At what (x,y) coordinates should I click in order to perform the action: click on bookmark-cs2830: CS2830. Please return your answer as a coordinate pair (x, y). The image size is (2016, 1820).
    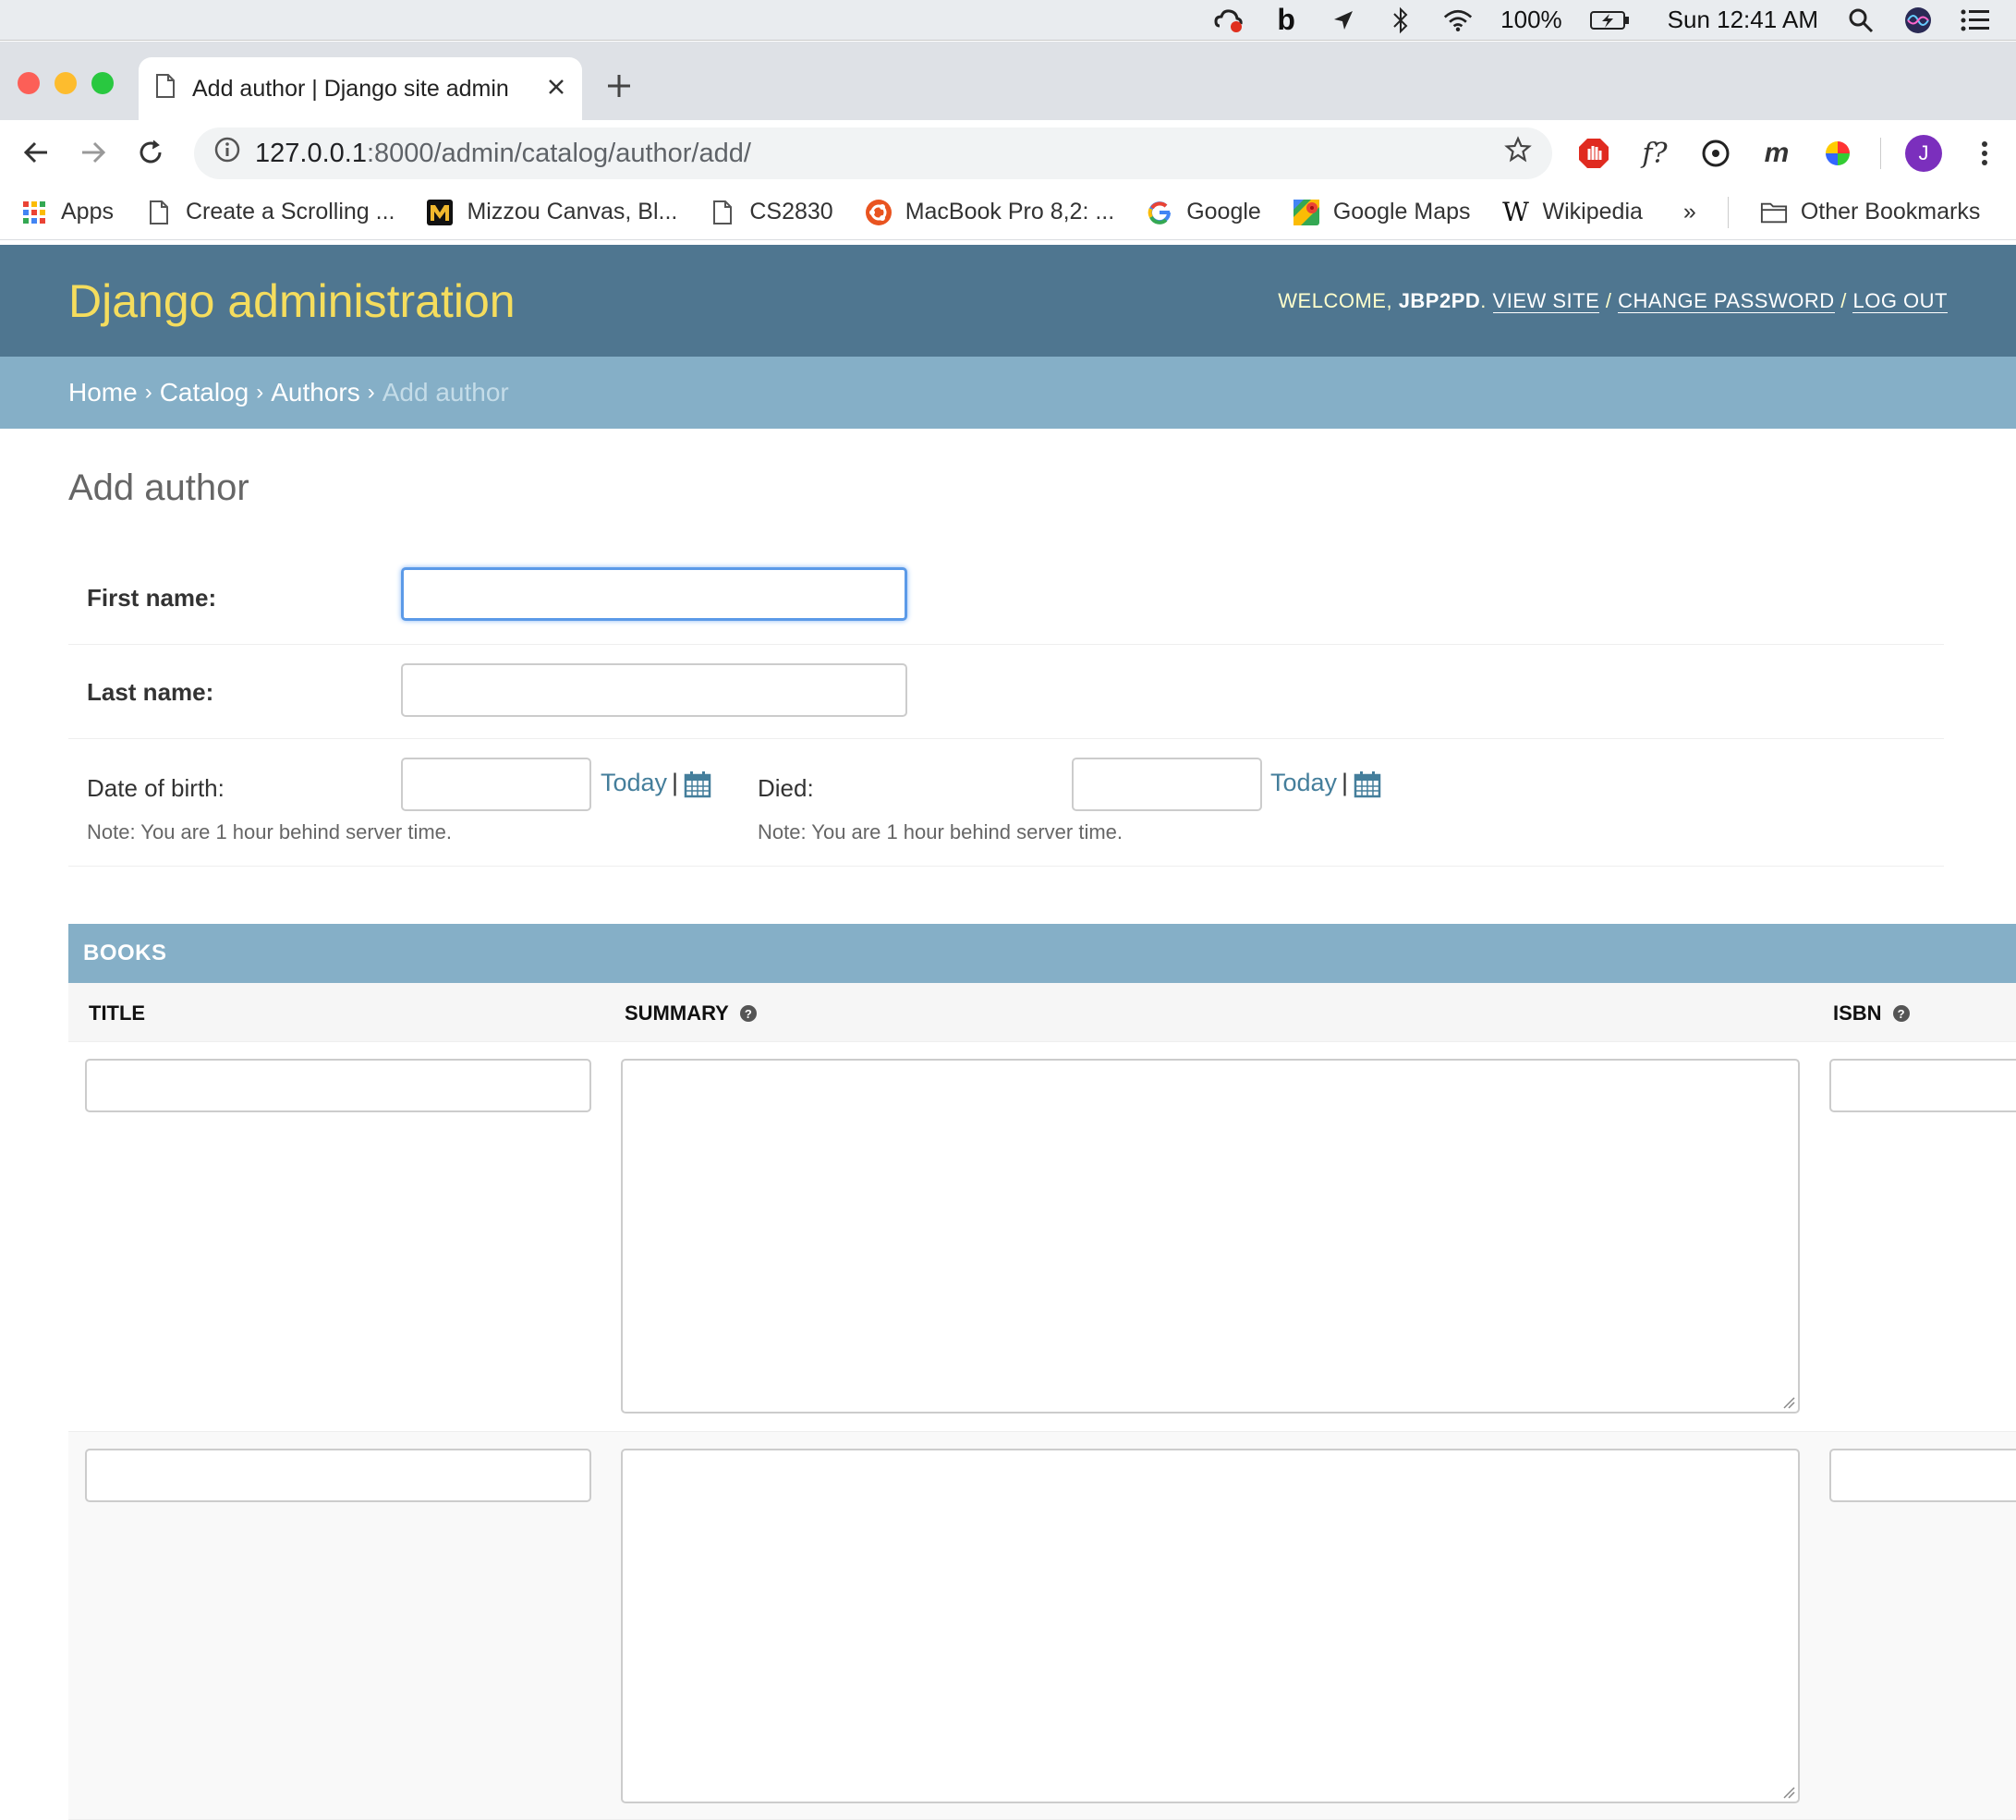
    Looking at the image, I should click on (771, 212).